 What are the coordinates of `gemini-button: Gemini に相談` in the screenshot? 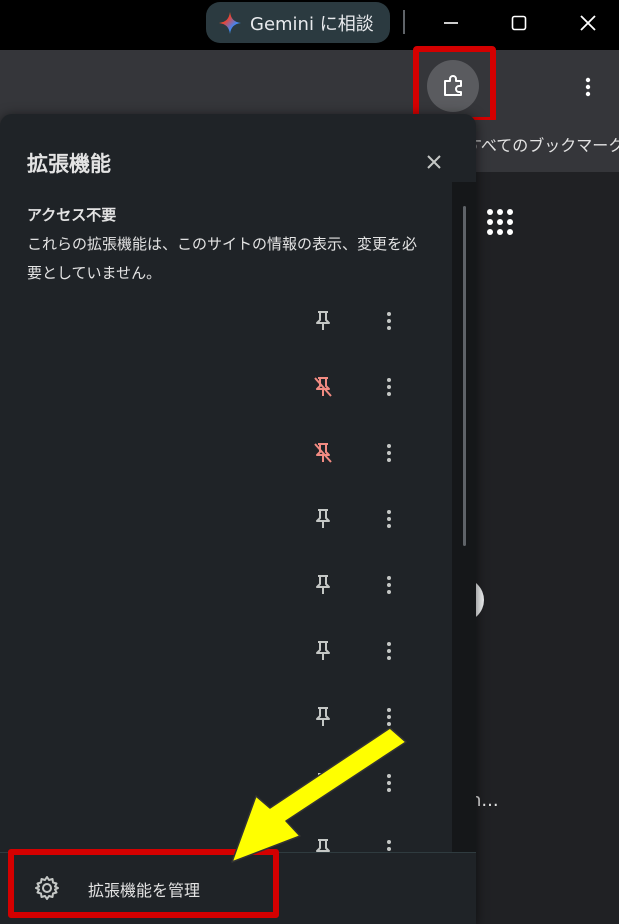 It's located at (298, 22).